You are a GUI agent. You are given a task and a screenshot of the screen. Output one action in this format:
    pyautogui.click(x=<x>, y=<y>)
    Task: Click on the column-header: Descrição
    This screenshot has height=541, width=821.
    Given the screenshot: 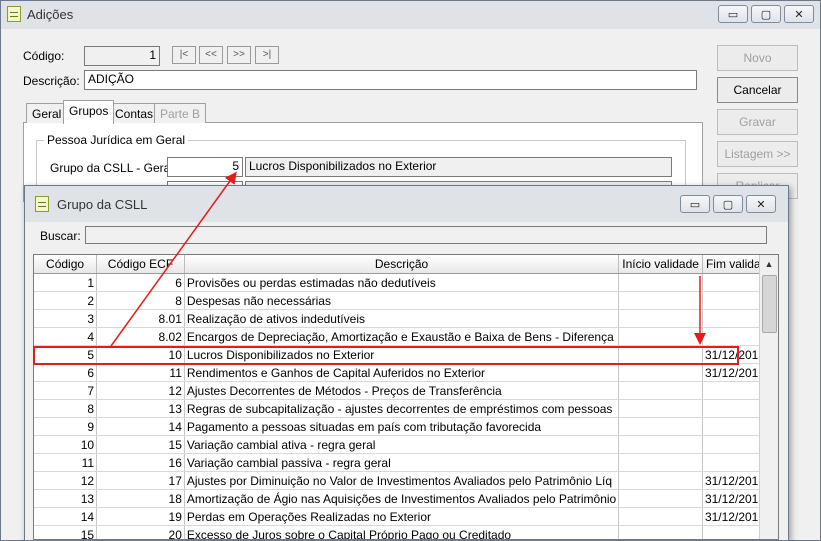 What is the action you would take?
    pyautogui.click(x=402, y=264)
    